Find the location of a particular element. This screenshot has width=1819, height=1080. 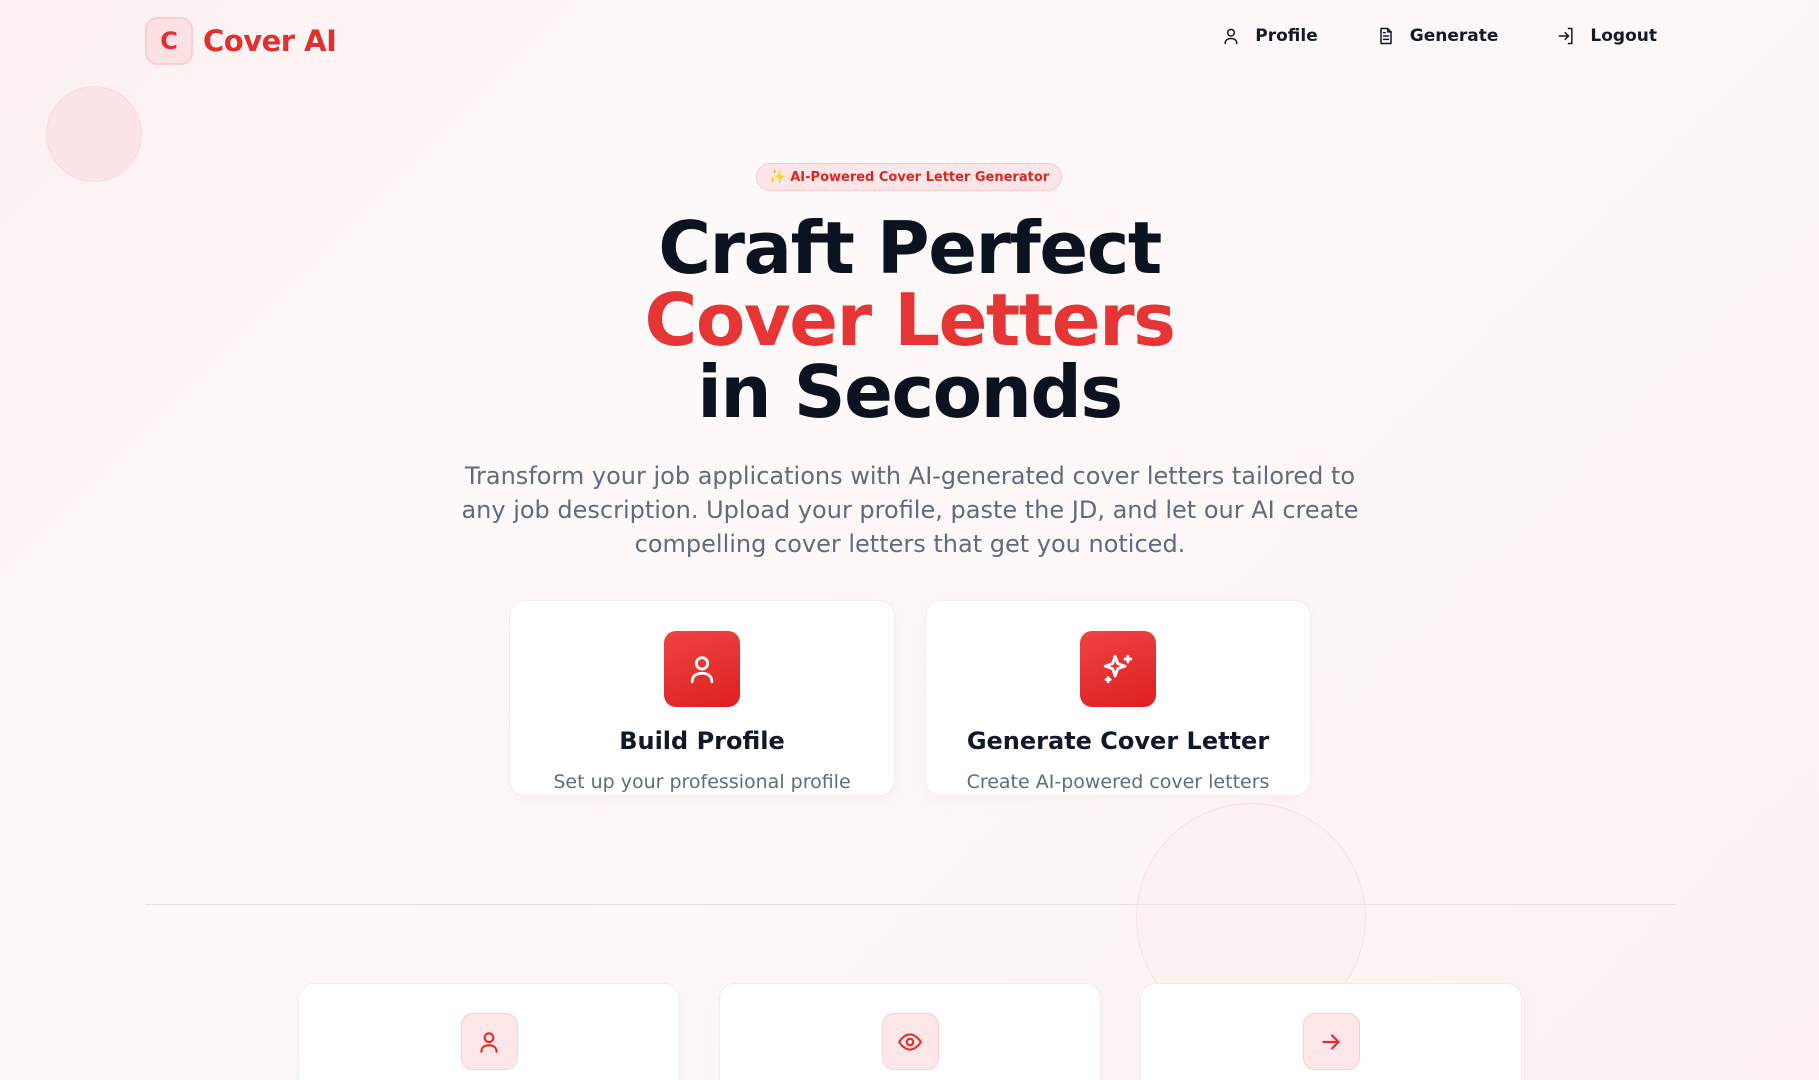

nav-profile: Profile is located at coordinates (1269, 36).